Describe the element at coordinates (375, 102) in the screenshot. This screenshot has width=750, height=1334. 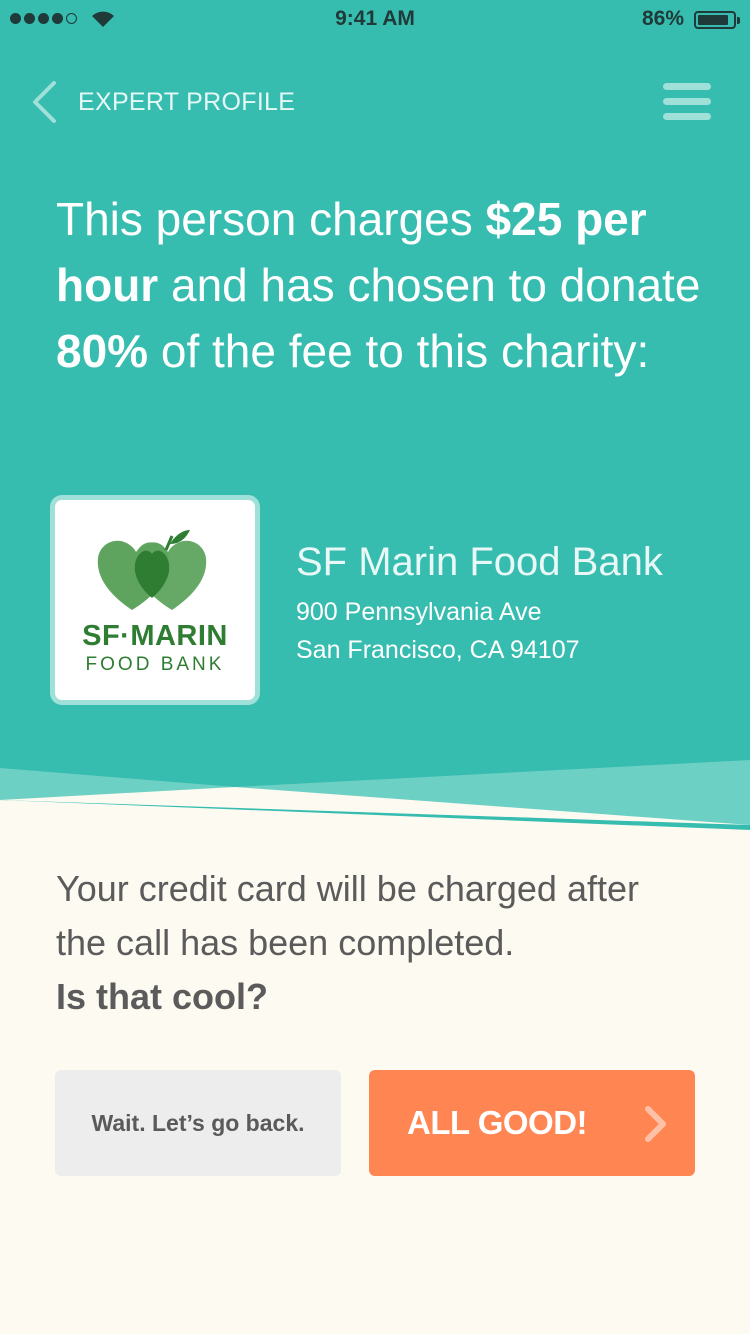
I see `nav-bar: EXPERT PROFILE` at that location.